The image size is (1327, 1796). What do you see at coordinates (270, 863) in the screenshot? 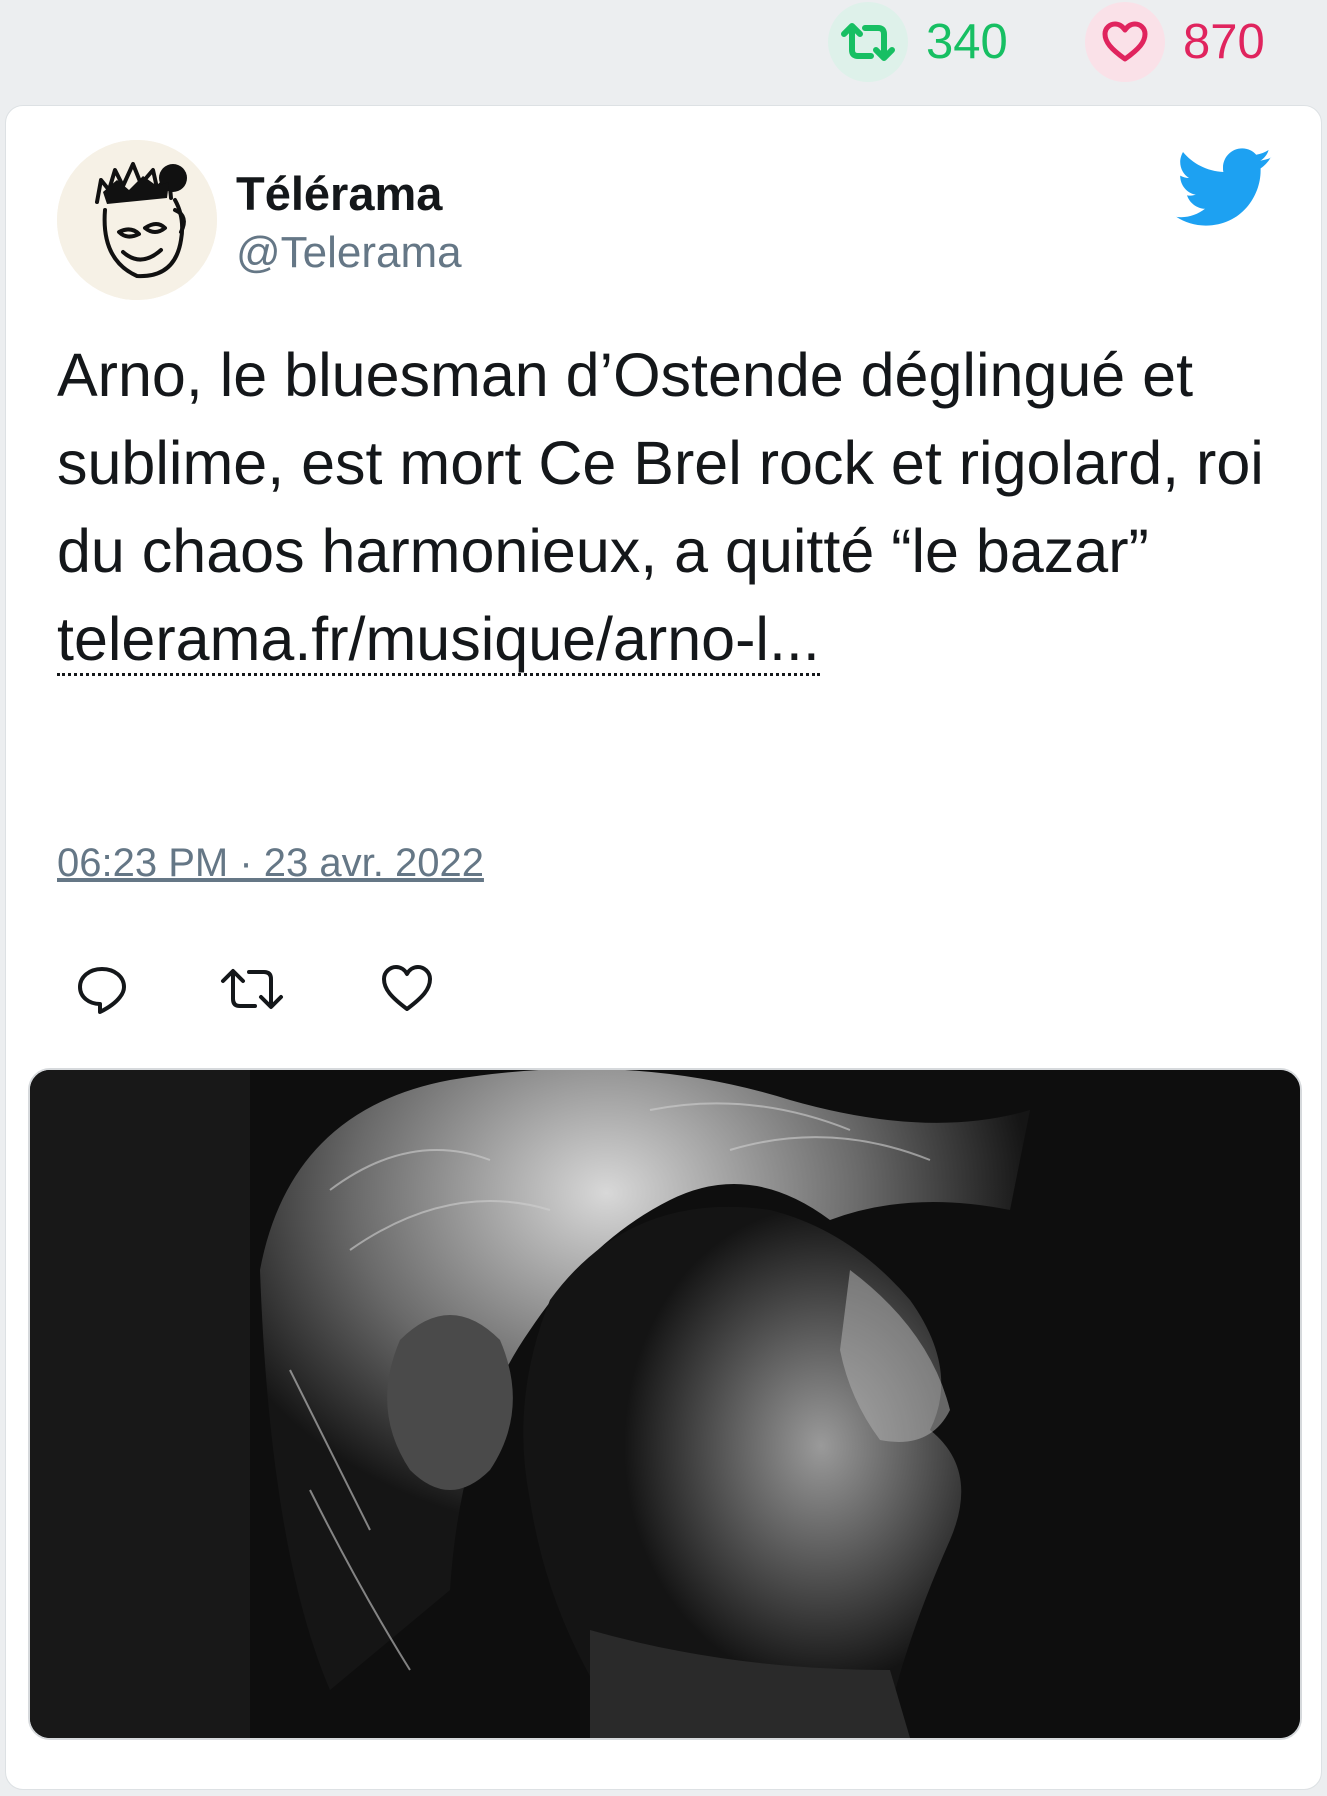
I see `tweet-timestamp: 06:23 PM · 23 avr. 2022` at bounding box center [270, 863].